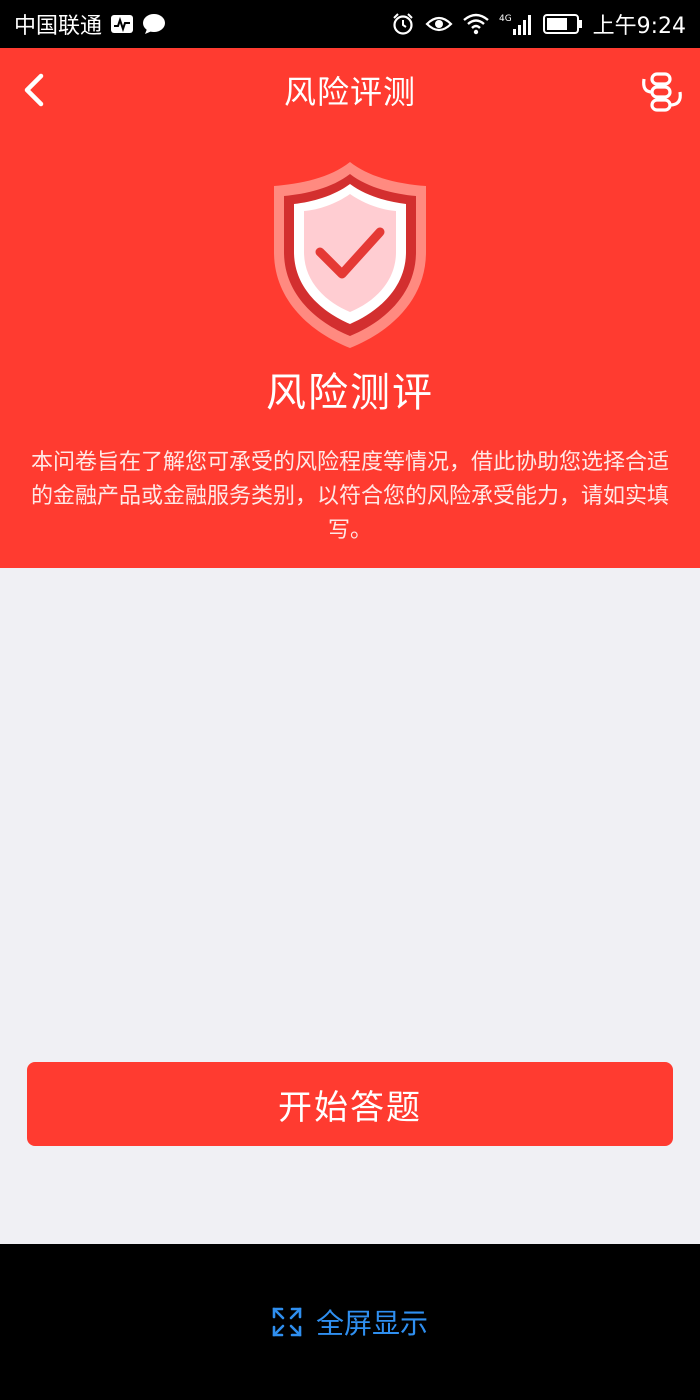 This screenshot has width=700, height=1400. What do you see at coordinates (350, 24) in the screenshot?
I see `status-bar: 中国联通 4G 上午9:24` at bounding box center [350, 24].